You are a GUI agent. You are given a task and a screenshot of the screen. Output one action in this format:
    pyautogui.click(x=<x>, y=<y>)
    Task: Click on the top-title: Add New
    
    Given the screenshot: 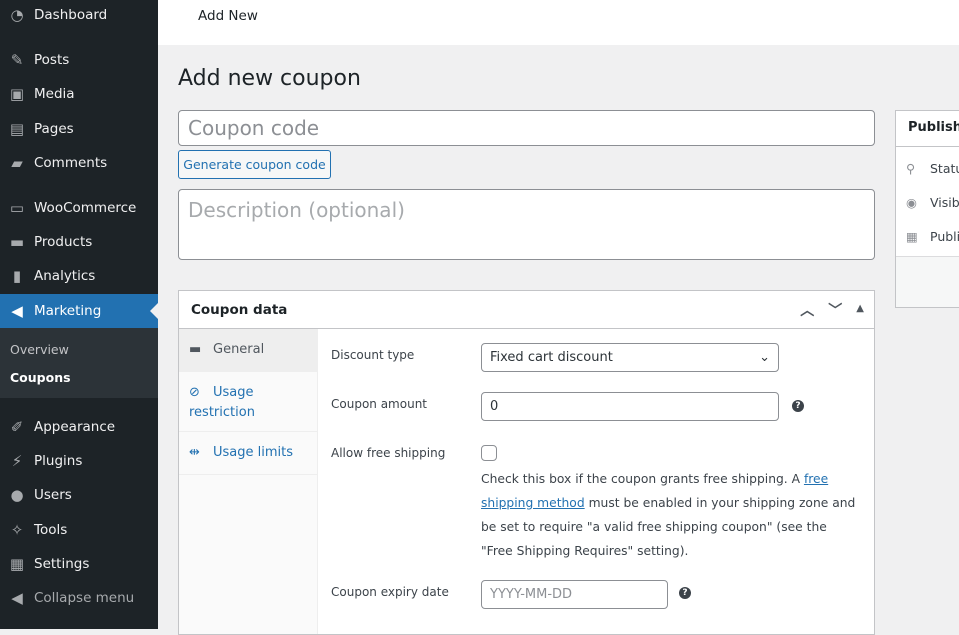 What is the action you would take?
    pyautogui.click(x=228, y=16)
    